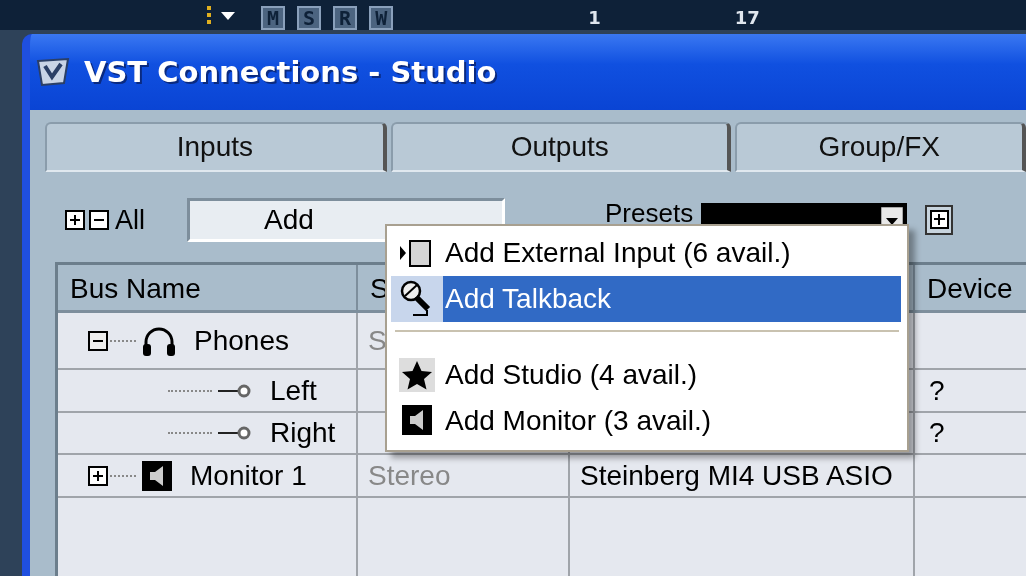 Image resolution: width=1026 pixels, height=576 pixels. What do you see at coordinates (417, 253) in the screenshot?
I see `arrow-box-icon` at bounding box center [417, 253].